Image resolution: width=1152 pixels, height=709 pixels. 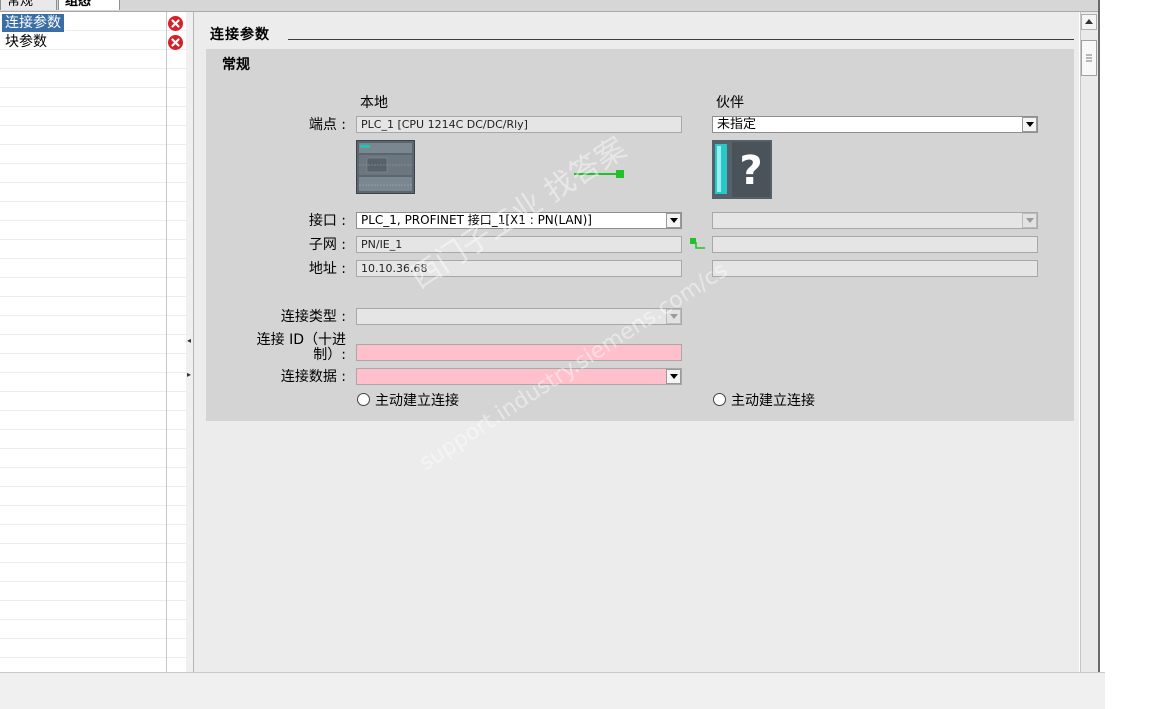 What do you see at coordinates (177, 342) in the screenshot?
I see `tree-status-column` at bounding box center [177, 342].